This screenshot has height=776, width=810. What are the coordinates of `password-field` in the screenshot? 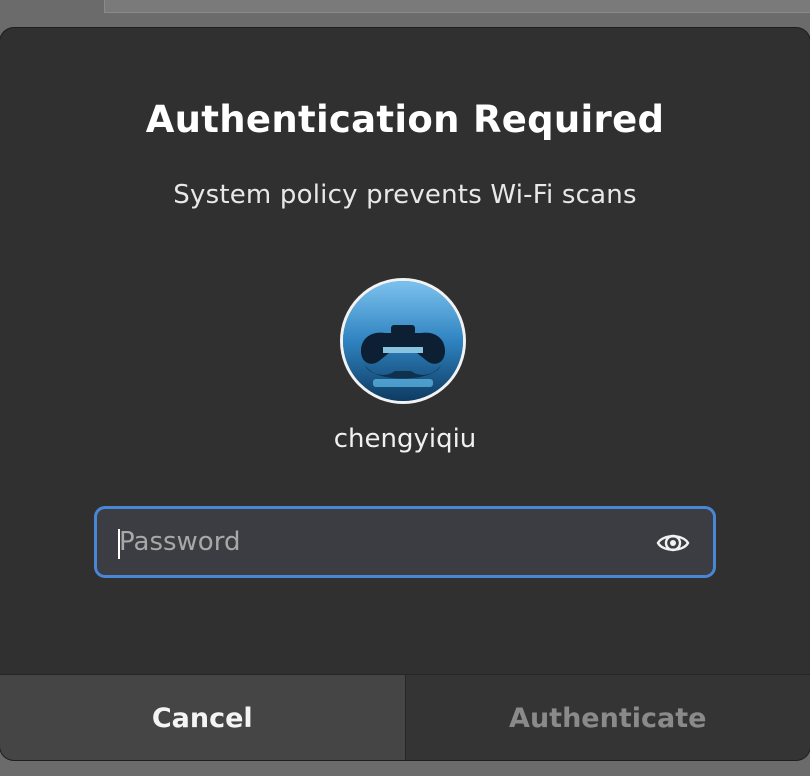 It's located at (405, 542).